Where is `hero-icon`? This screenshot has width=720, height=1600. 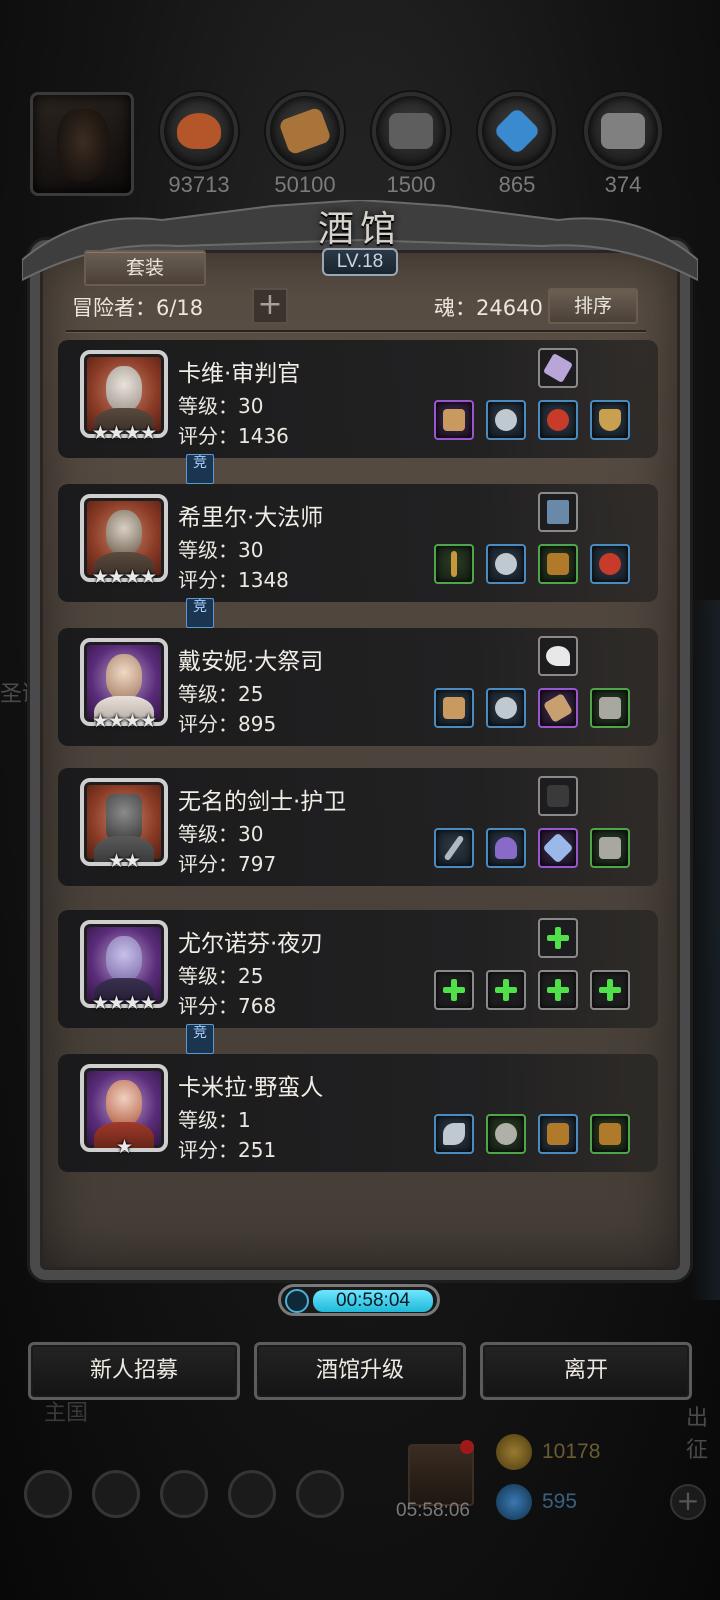 hero-icon is located at coordinates (184, 1494).